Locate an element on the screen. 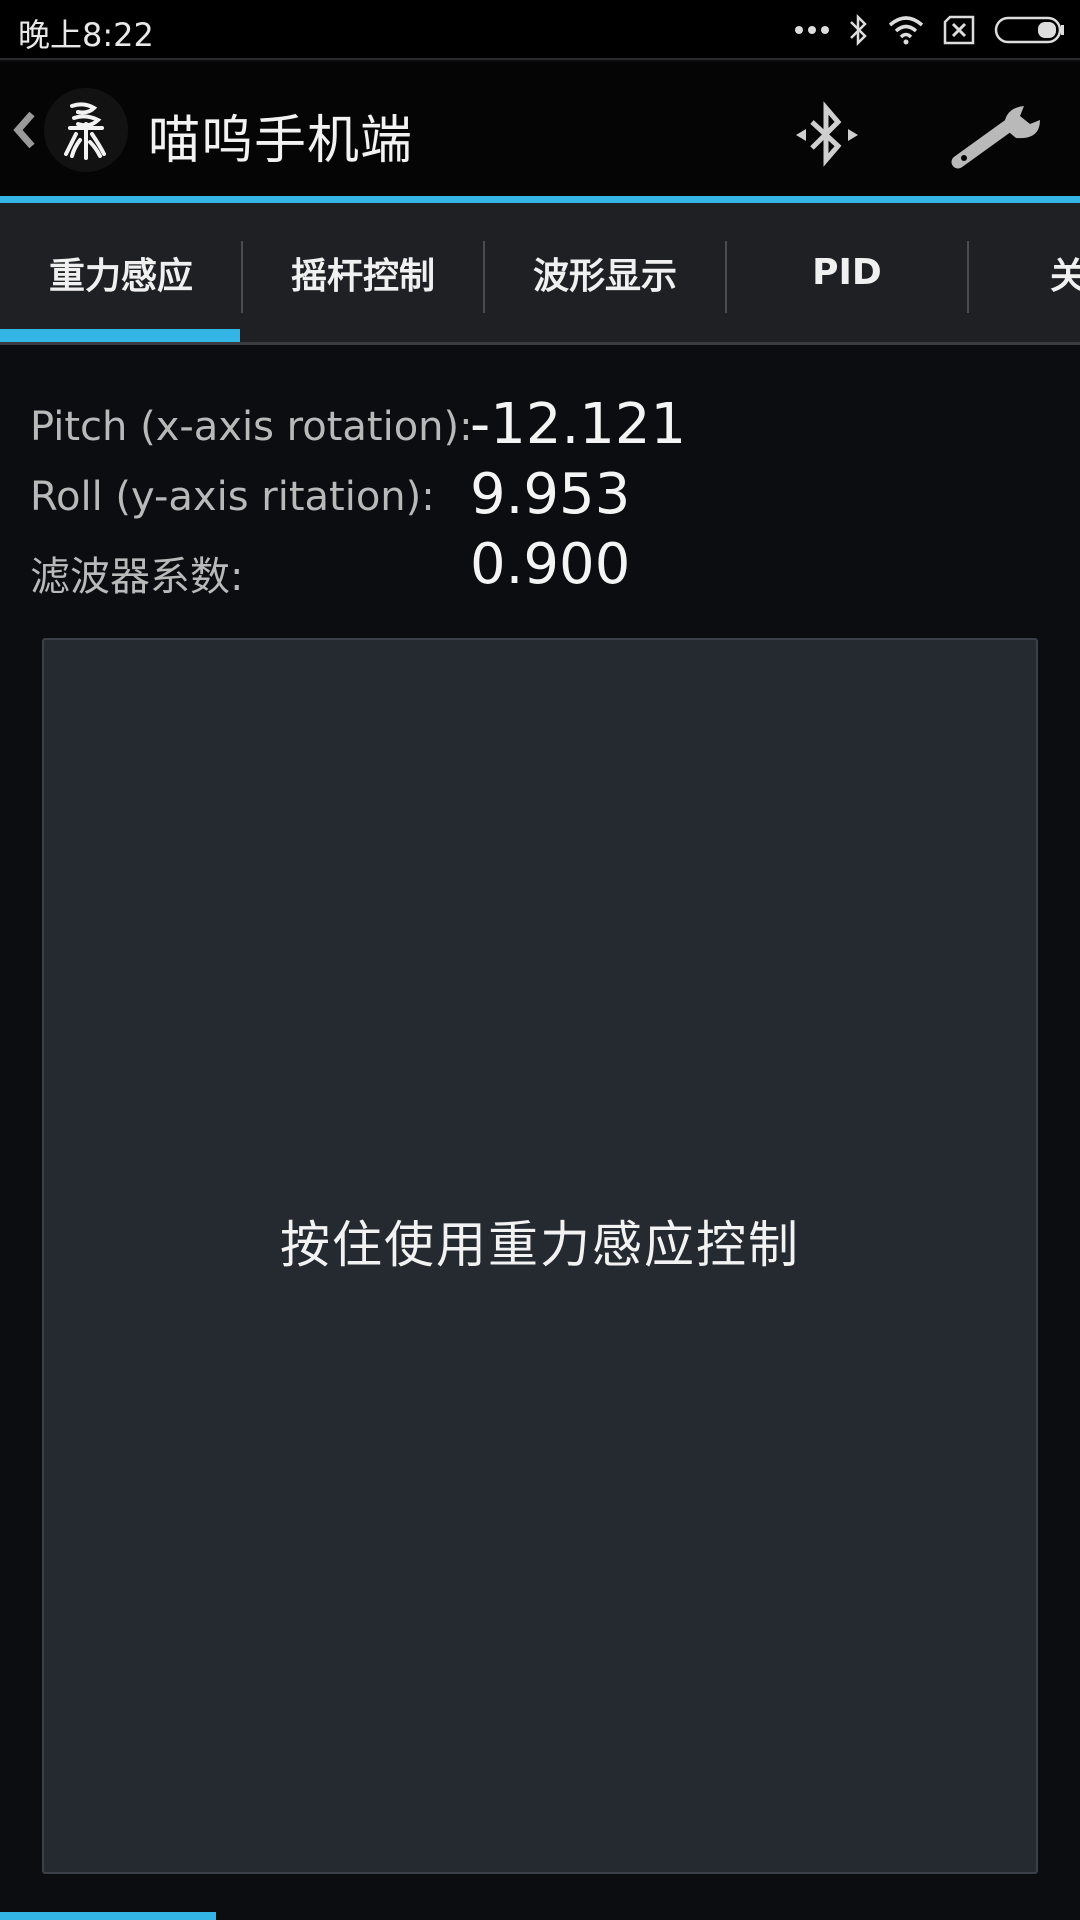 The width and height of the screenshot is (1080, 1920). wrench-icon is located at coordinates (1000, 135).